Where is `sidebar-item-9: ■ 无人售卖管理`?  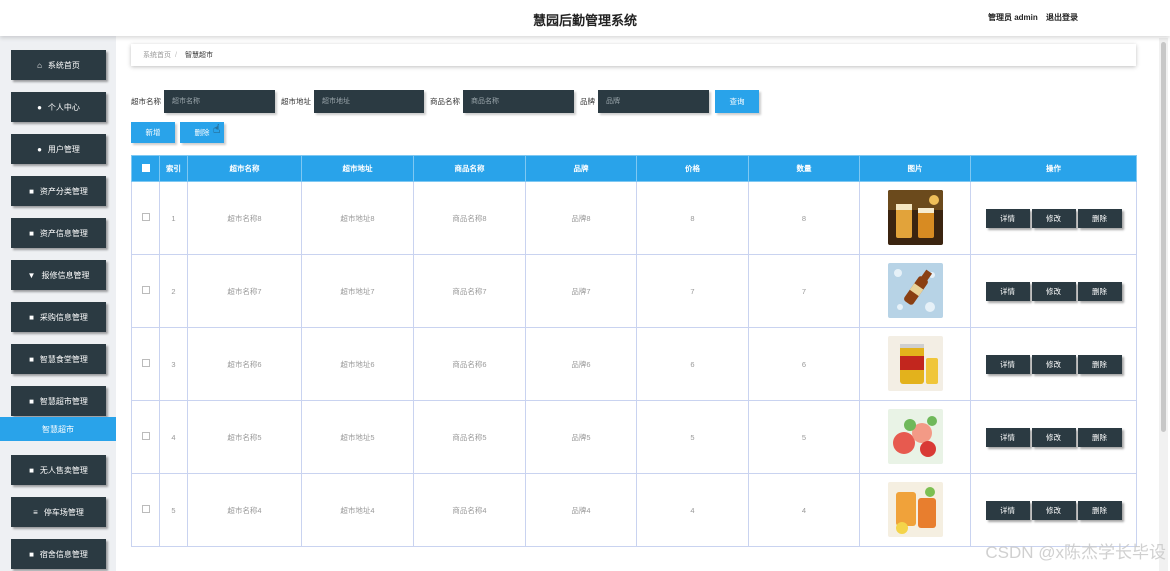
sidebar-item-9: ■ 无人售卖管理 is located at coordinates (58, 470).